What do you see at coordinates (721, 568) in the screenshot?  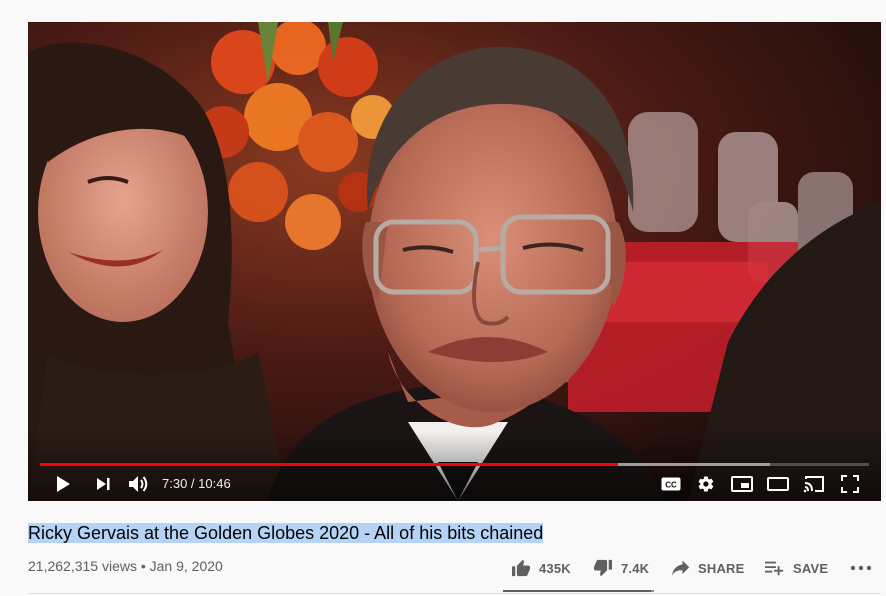 I see `share-label: SHARE` at bounding box center [721, 568].